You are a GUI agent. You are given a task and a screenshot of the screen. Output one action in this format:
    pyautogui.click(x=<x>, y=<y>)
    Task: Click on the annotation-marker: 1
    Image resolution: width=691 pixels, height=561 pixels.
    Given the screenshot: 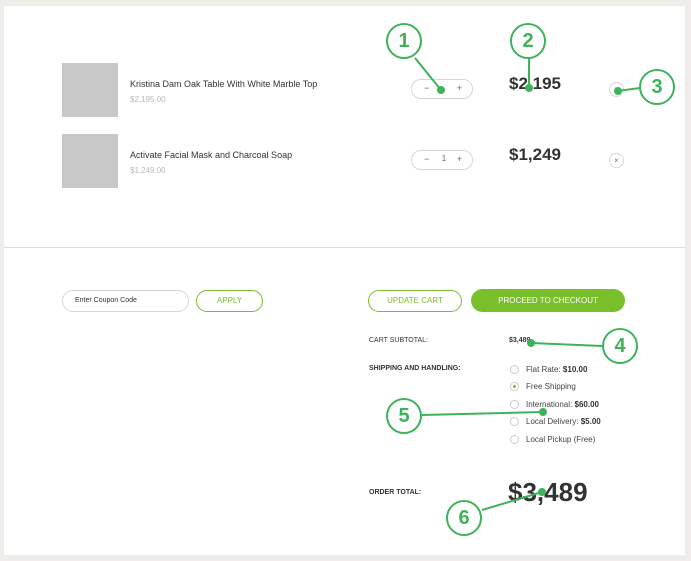 What is the action you would take?
    pyautogui.click(x=404, y=41)
    